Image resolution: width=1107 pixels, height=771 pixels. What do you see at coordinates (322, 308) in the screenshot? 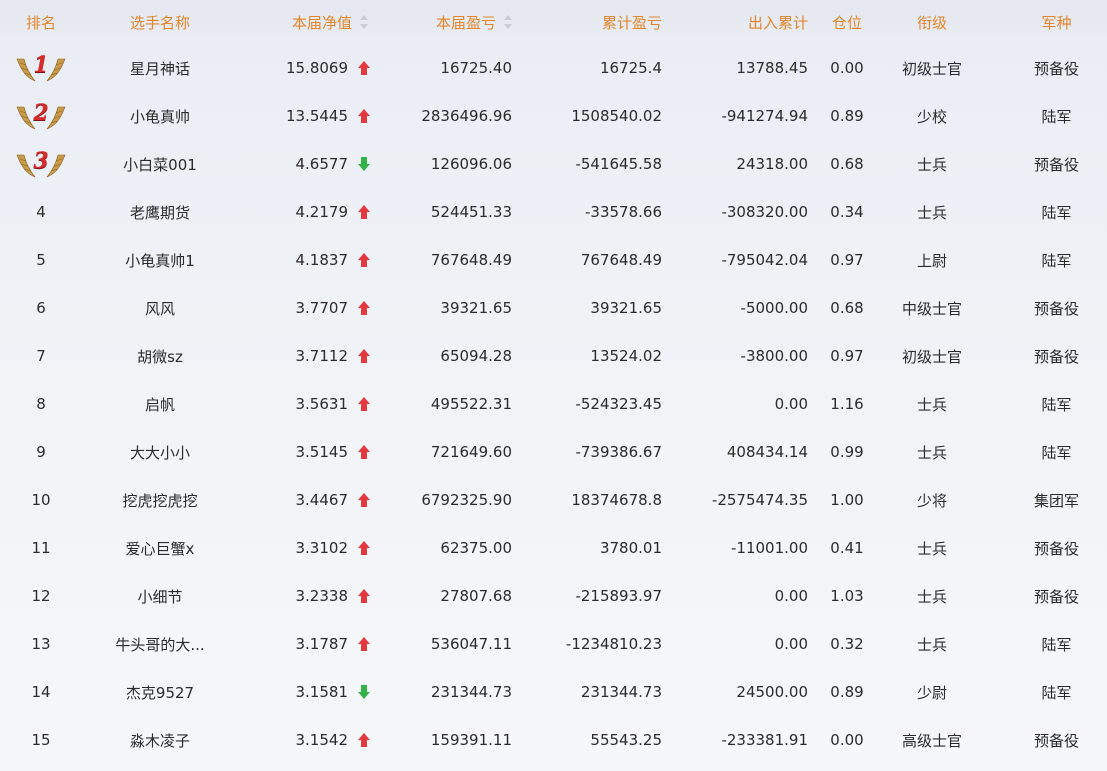
I see `nav-value: 3.7707` at bounding box center [322, 308].